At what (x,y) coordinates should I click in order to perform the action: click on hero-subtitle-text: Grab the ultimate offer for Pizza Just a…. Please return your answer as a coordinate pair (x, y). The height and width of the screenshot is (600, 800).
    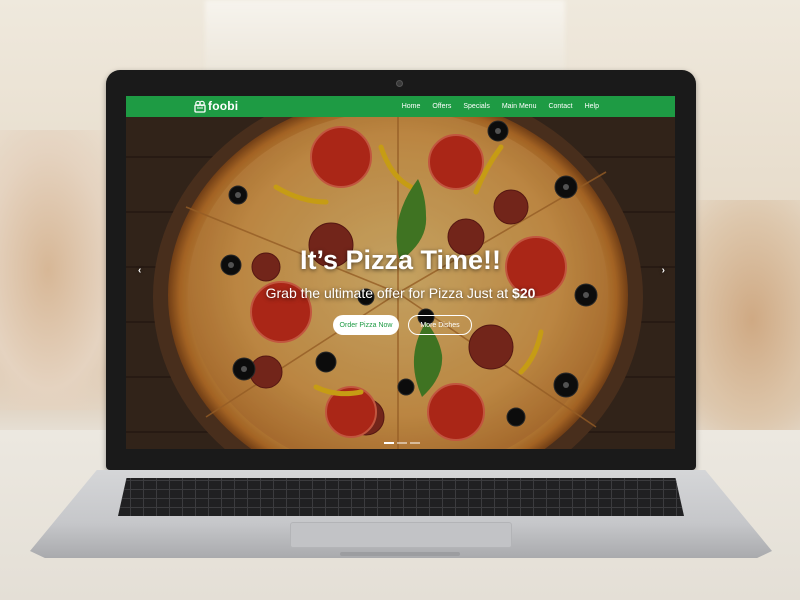
    Looking at the image, I should click on (387, 293).